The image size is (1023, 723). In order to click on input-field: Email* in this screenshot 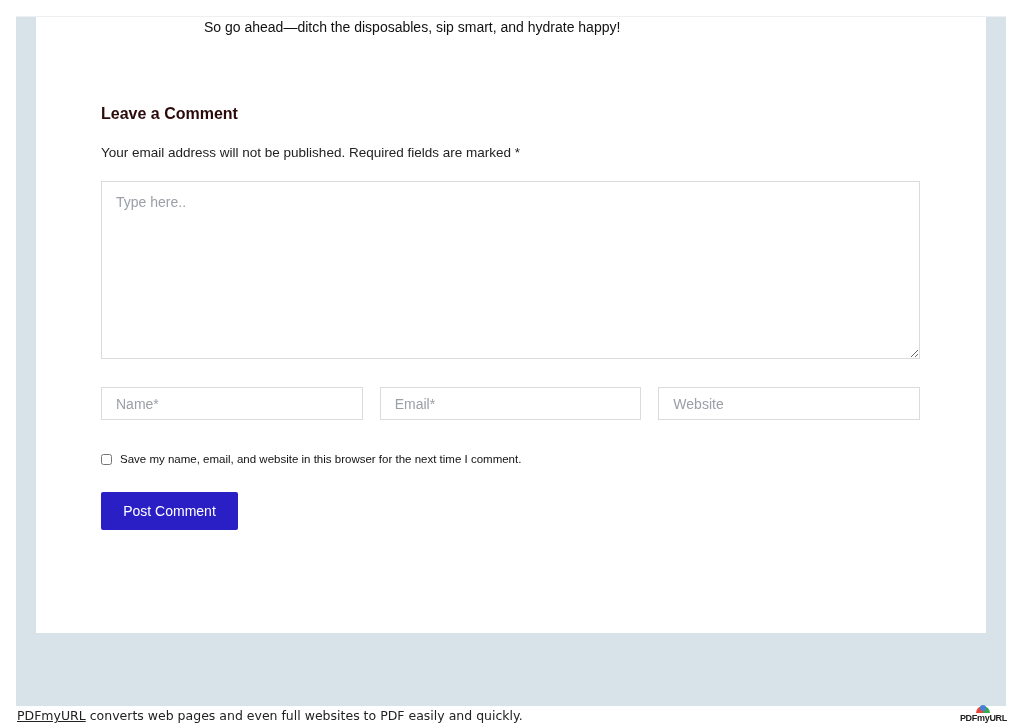, I will do `click(510, 403)`.